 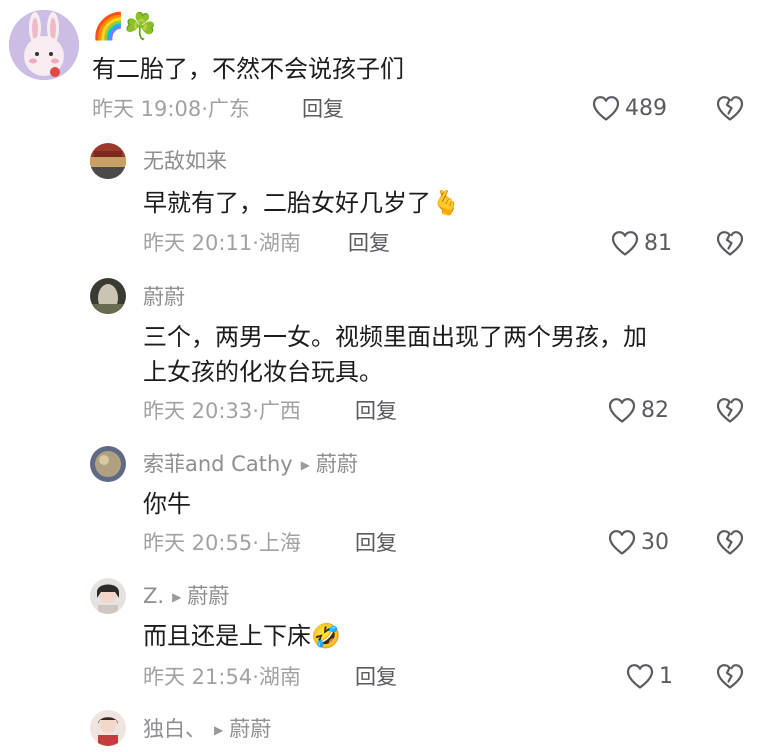 What do you see at coordinates (185, 161) in the screenshot?
I see `username: 无敌如来` at bounding box center [185, 161].